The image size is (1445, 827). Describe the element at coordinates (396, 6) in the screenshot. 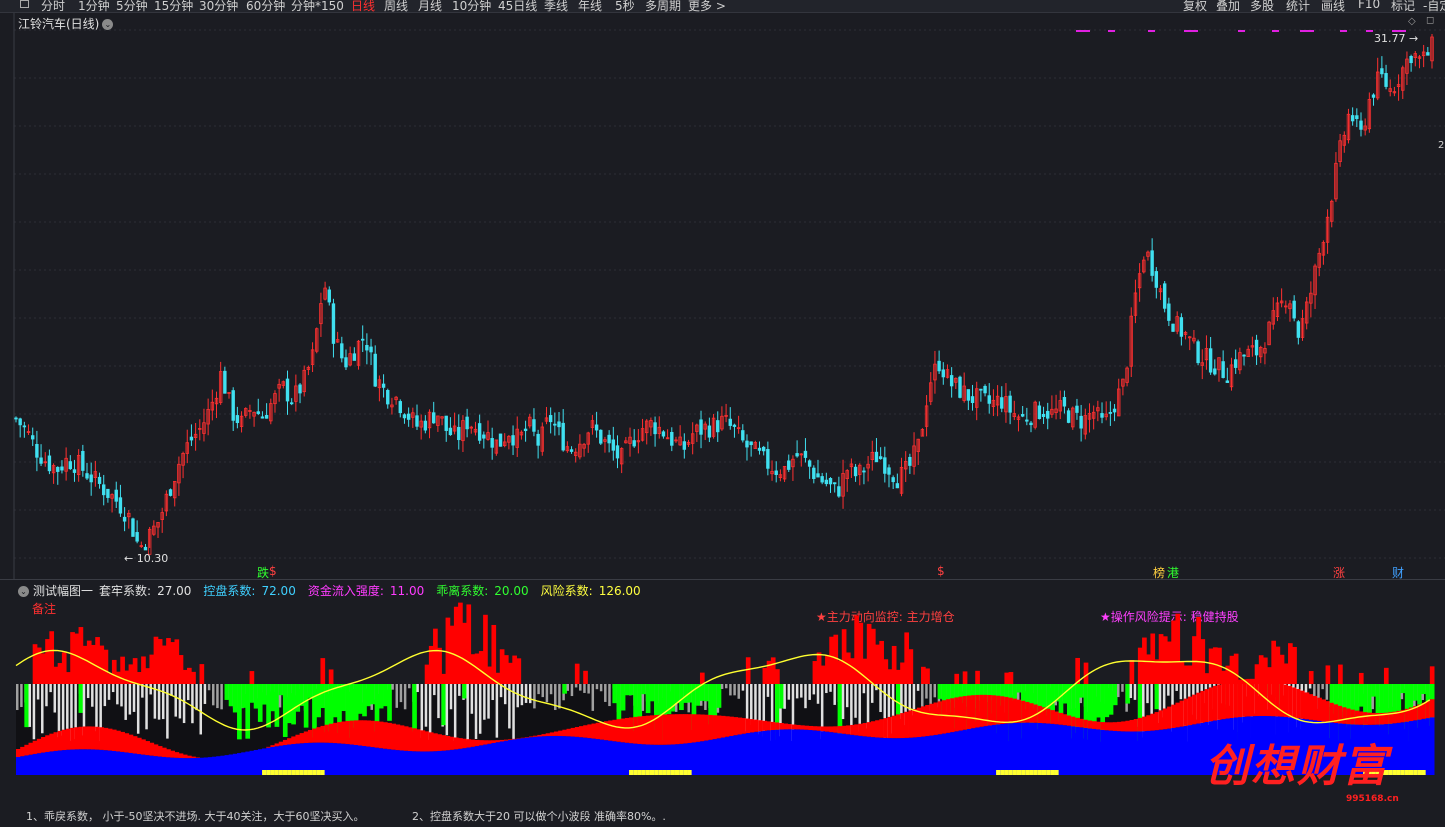

I see `tab-period-8: 周线` at that location.